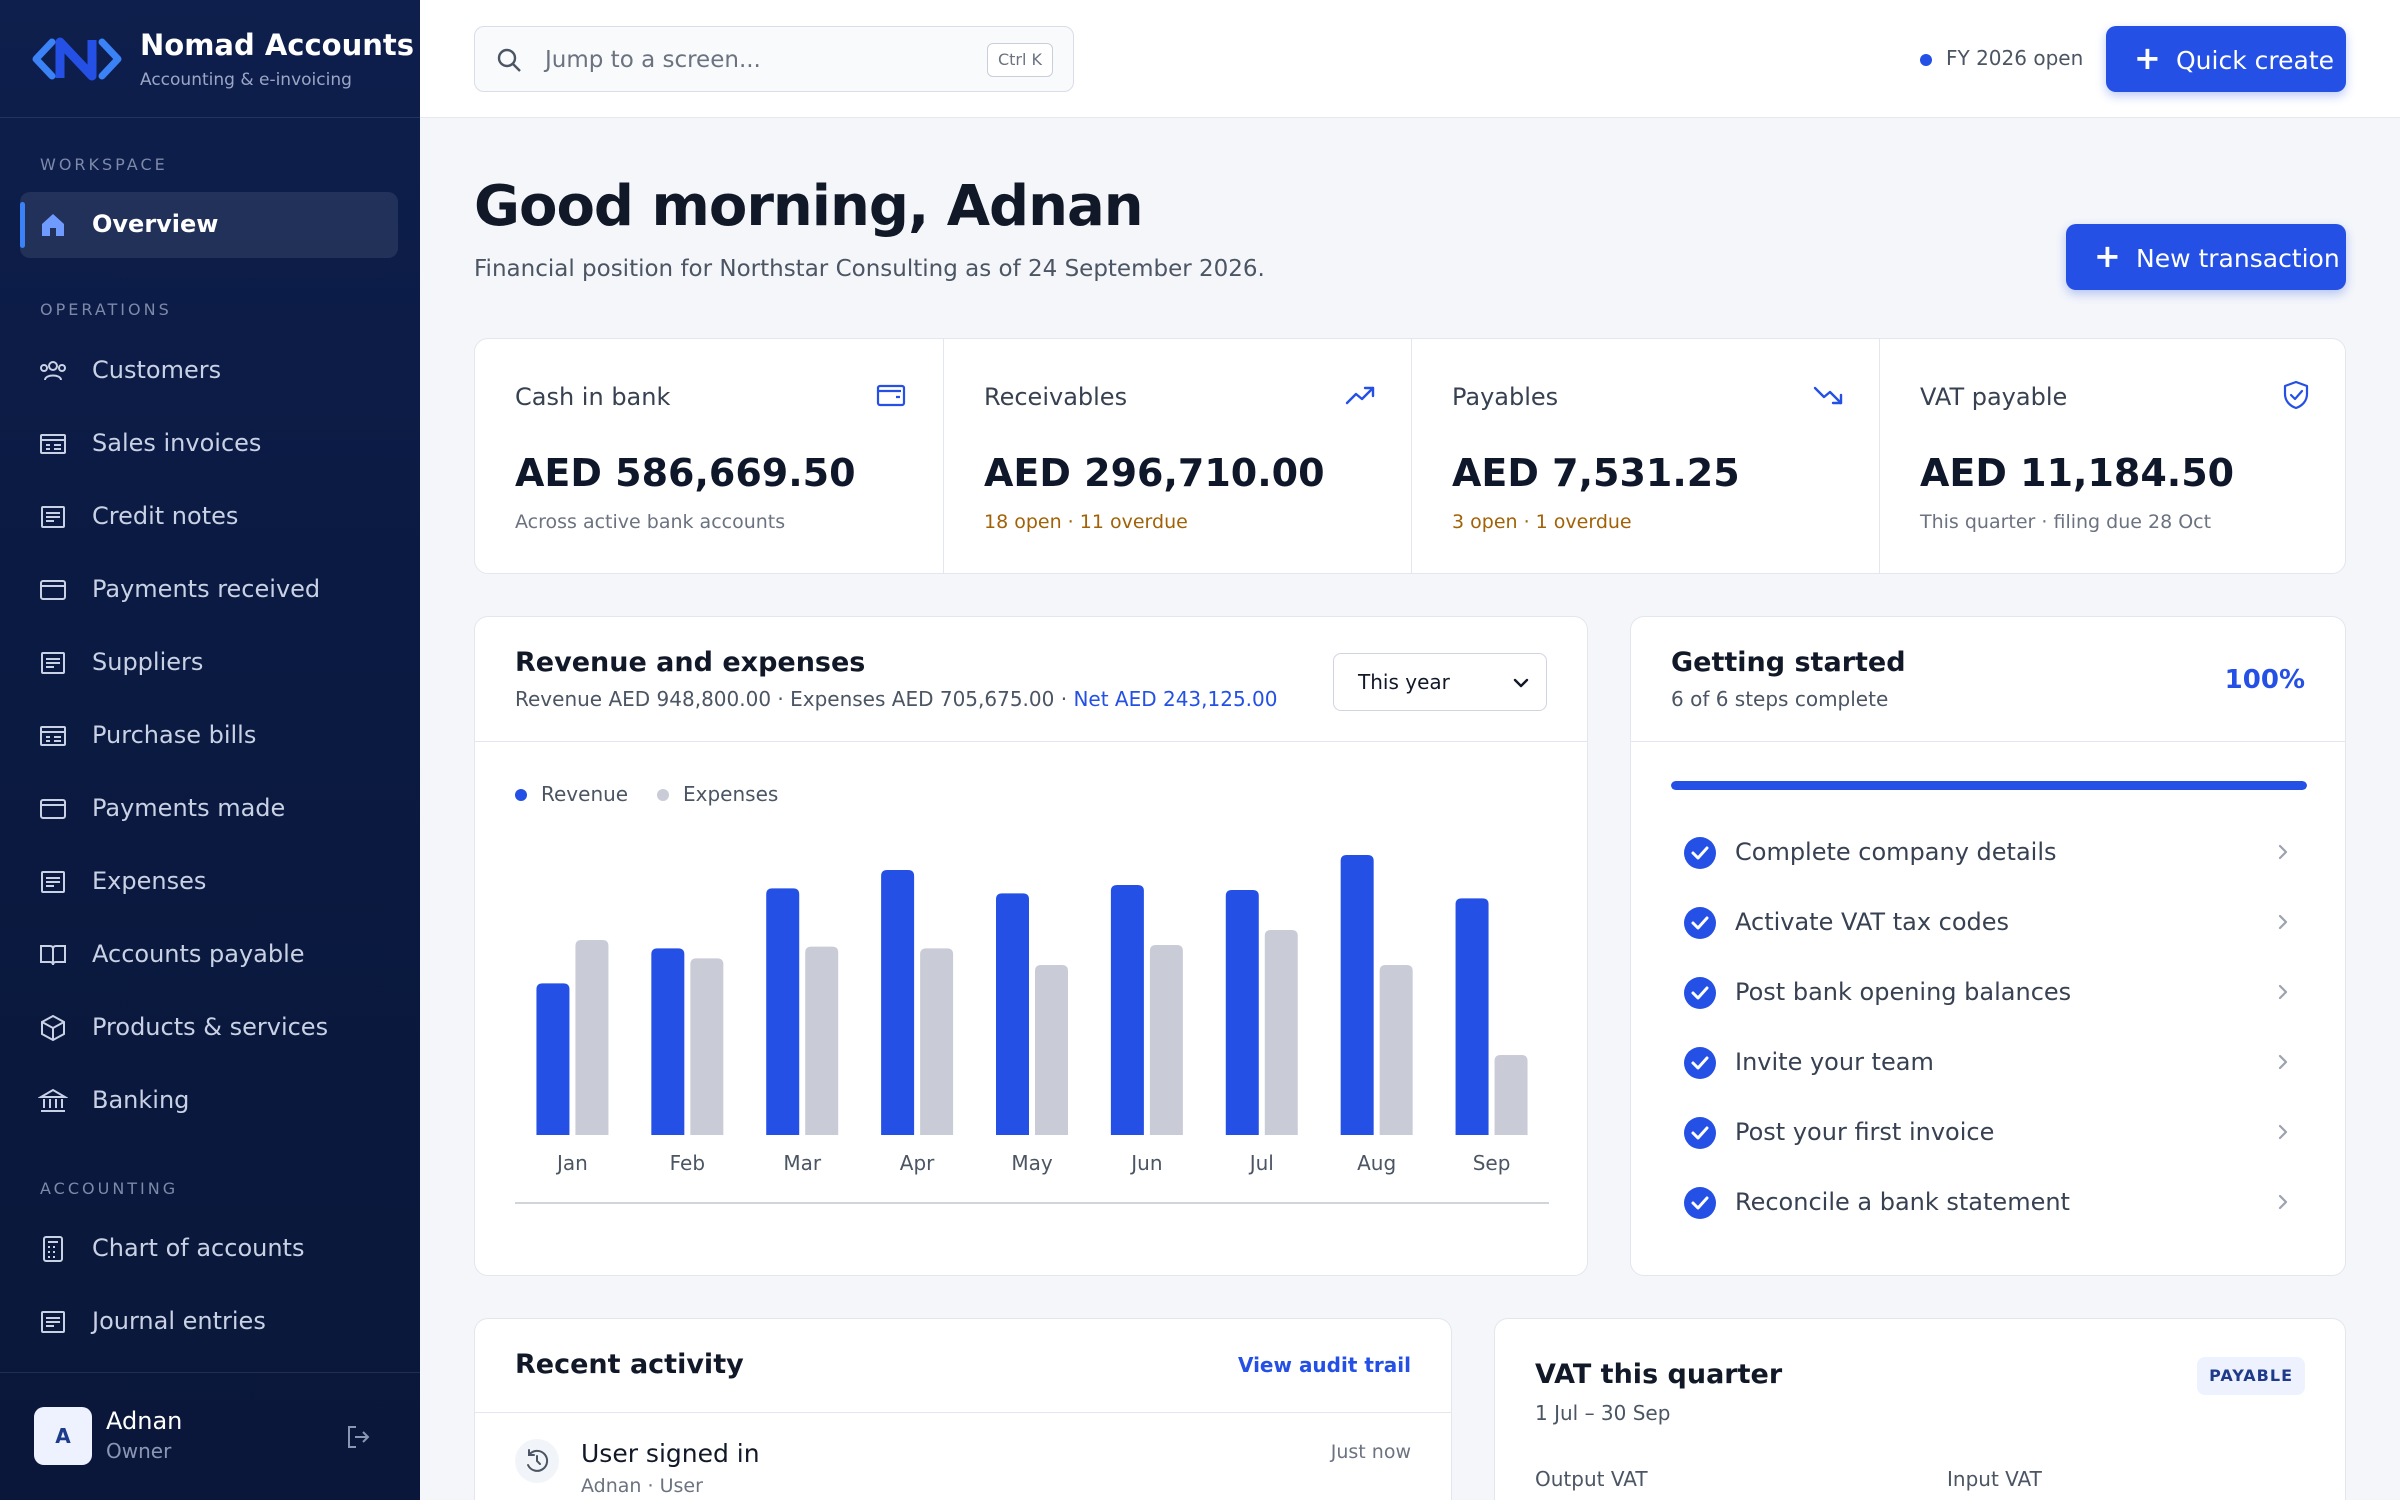 Image resolution: width=2400 pixels, height=1500 pixels. Describe the element at coordinates (2206, 257) in the screenshot. I see `new-transaction-button: + New transaction` at that location.